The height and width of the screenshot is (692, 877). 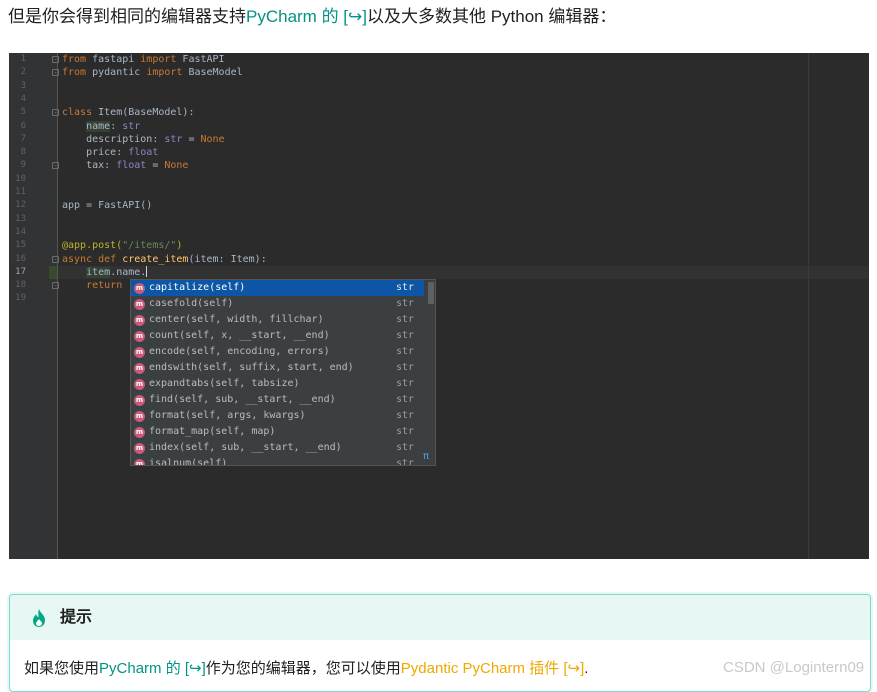 I want to click on code-line: description: str = None, so click(x=155, y=139).